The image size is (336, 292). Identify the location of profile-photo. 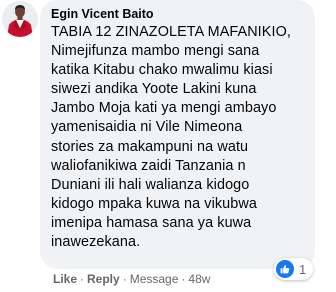
(20, 19).